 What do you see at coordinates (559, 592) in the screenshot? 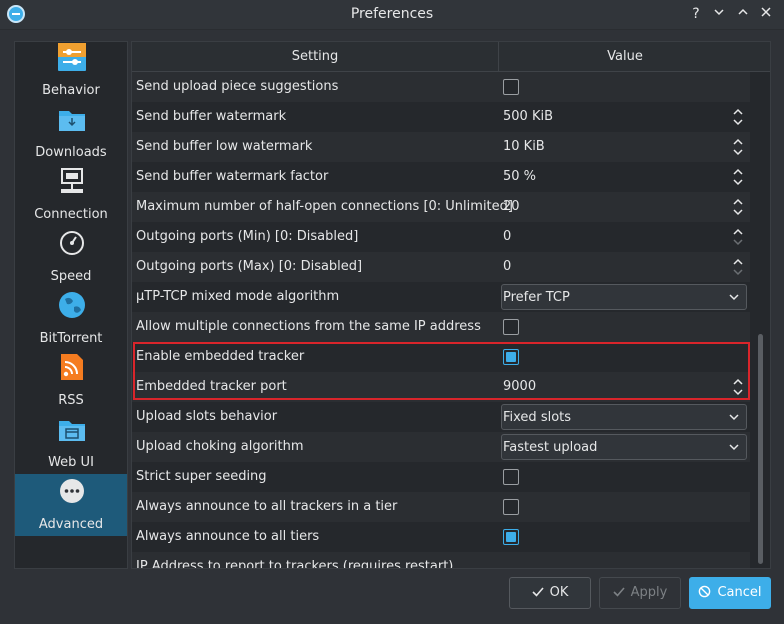
I see `ok-label: OK` at bounding box center [559, 592].